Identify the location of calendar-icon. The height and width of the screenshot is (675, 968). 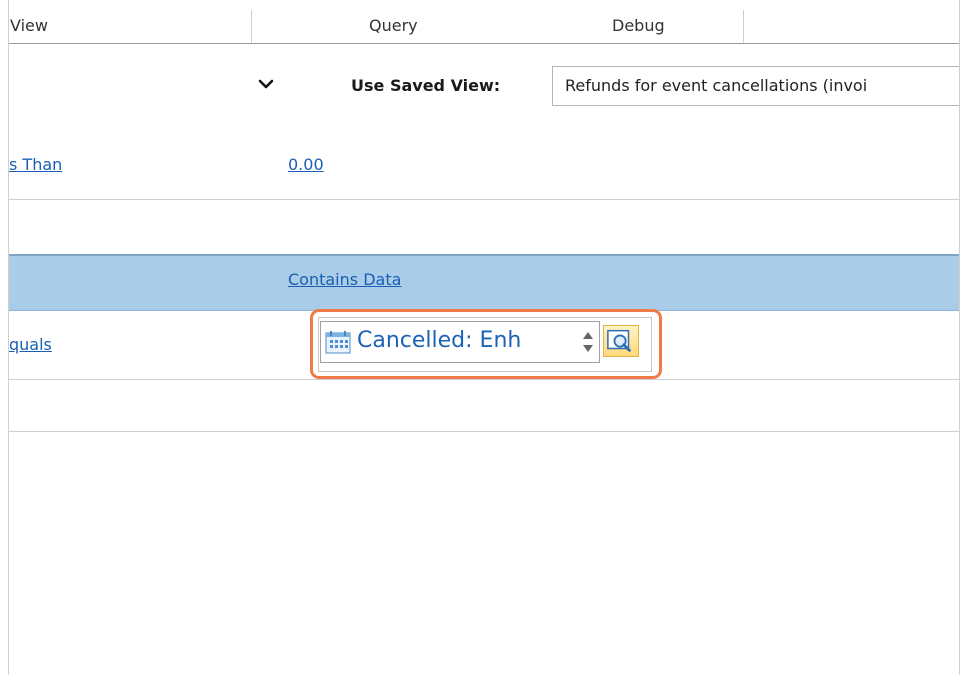
(338, 342).